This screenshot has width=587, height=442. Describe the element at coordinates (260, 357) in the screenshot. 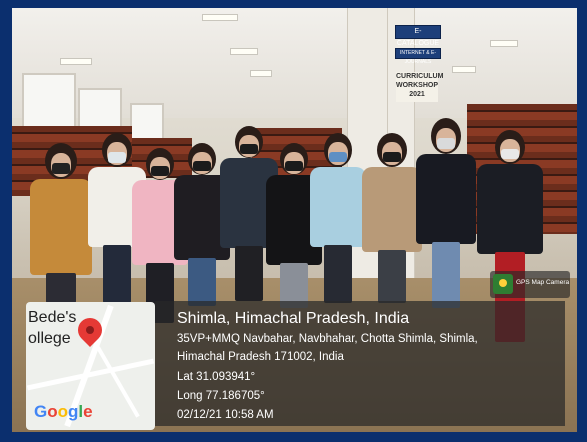

I see `address-line-2: Himachal Pradesh 171002, India` at that location.